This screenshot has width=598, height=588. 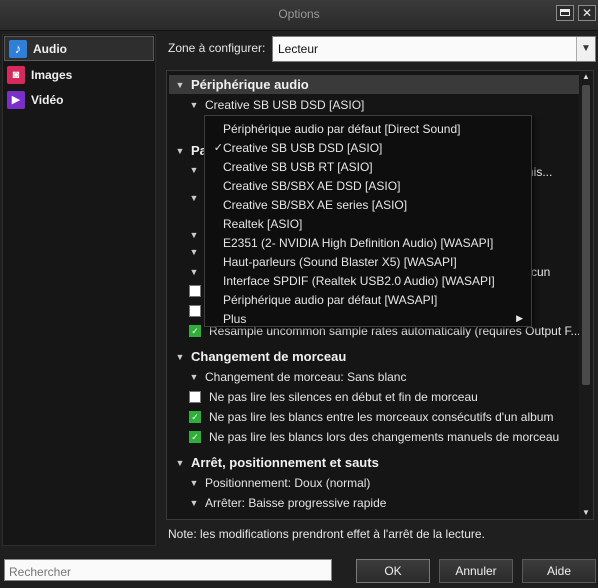 I want to click on menu-item: Creative SB USB RT [ASIO], so click(x=368, y=166).